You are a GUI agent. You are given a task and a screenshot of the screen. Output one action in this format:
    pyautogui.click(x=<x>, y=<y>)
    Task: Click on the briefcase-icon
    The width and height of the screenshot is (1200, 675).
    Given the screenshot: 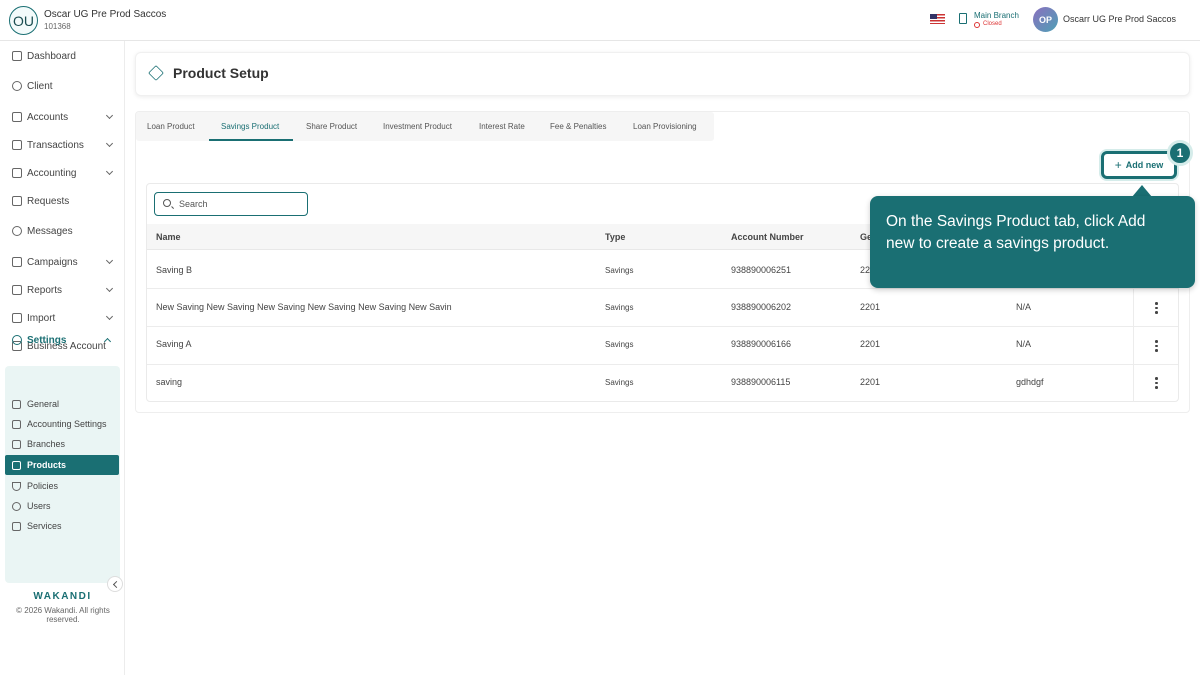 What is the action you would take?
    pyautogui.click(x=17, y=117)
    